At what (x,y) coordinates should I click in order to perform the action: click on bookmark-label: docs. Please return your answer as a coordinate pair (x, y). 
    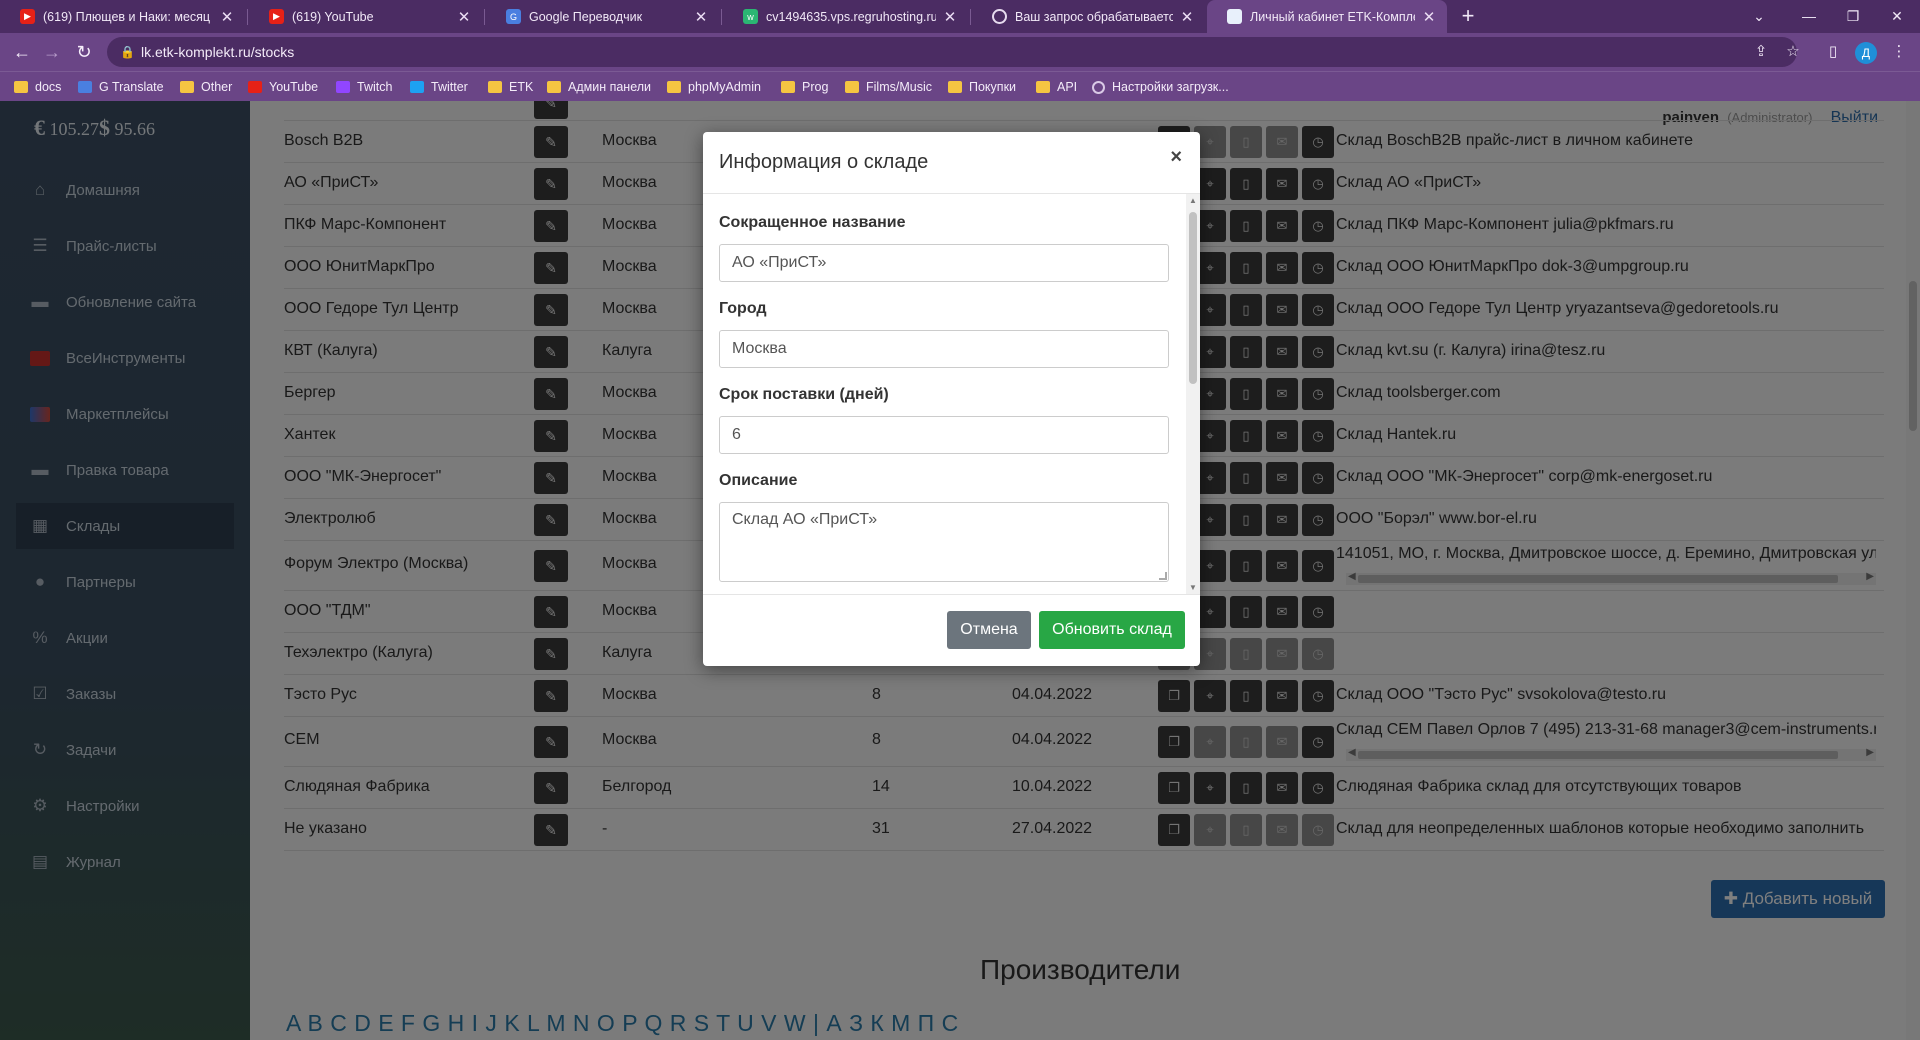
    Looking at the image, I should click on (48, 87).